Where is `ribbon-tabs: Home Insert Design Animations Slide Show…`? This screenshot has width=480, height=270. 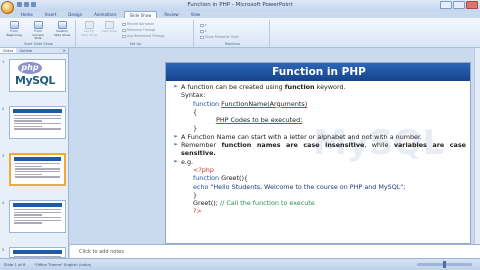
ribbon-tabs: Home Insert Design Animations Slide Show… is located at coordinates (110, 14).